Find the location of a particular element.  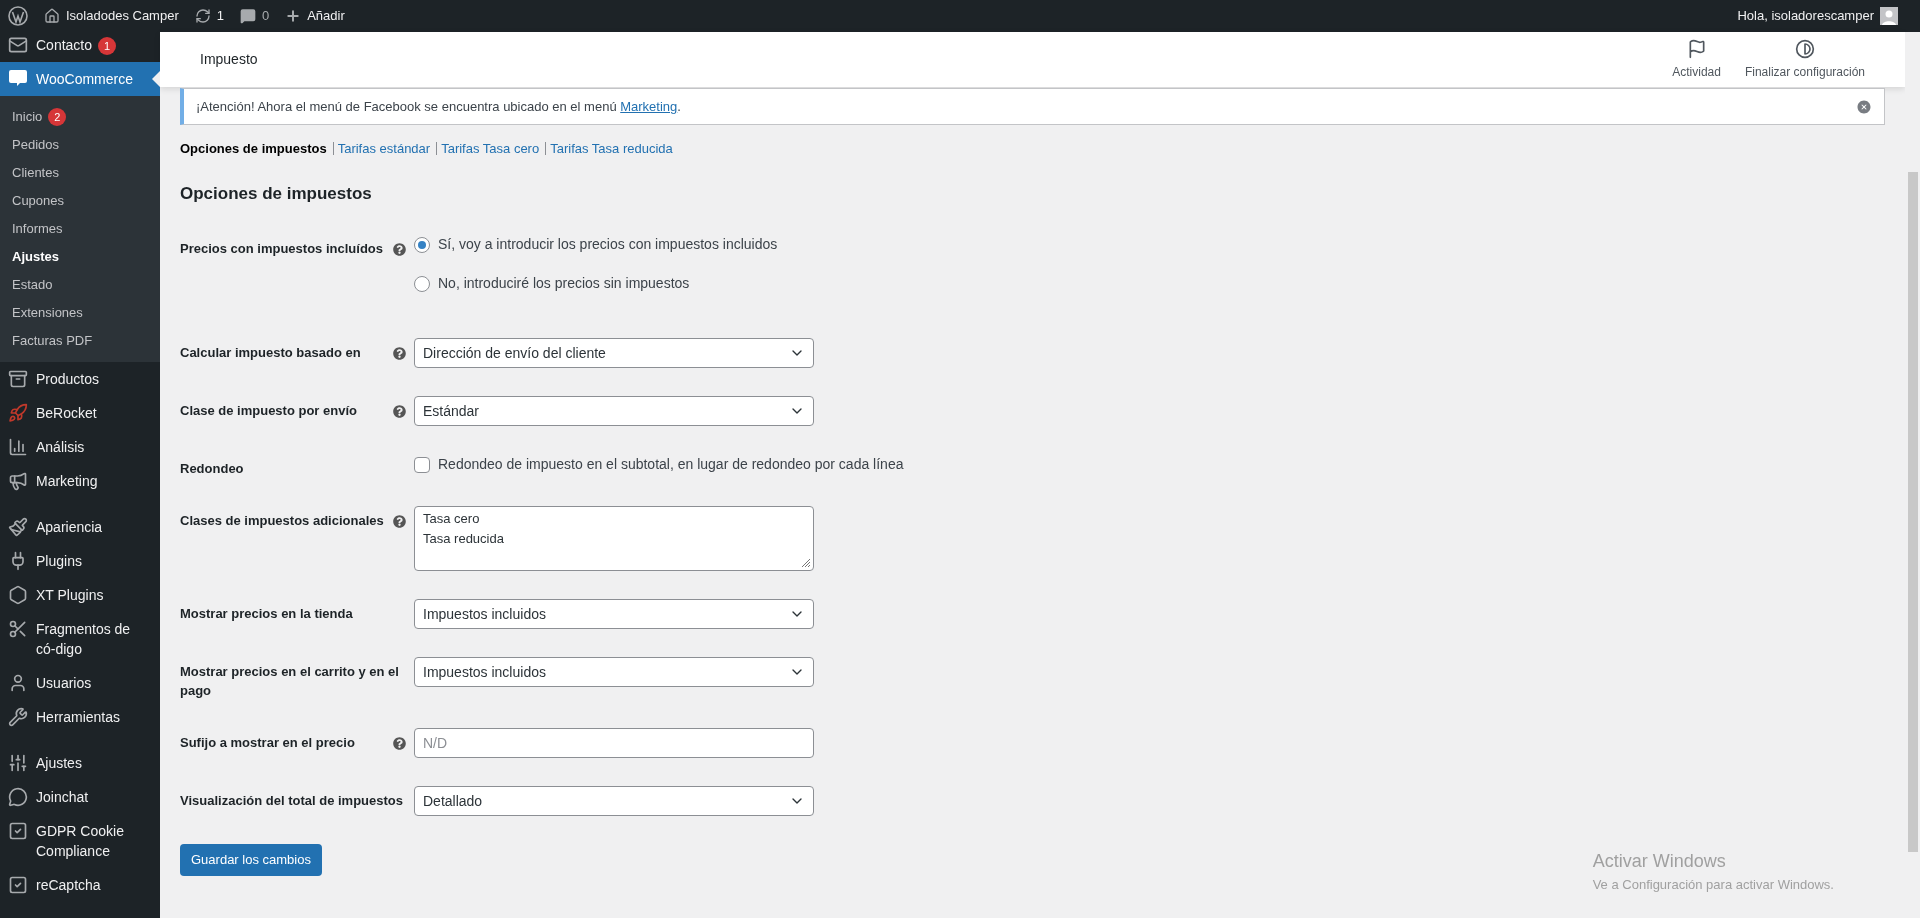

archive-icon is located at coordinates (18, 379).